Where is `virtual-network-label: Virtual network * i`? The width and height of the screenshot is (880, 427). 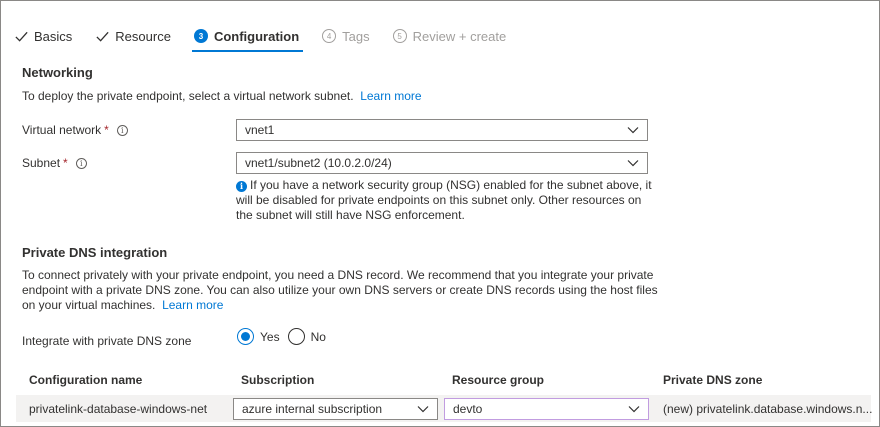
virtual-network-label: Virtual network * i is located at coordinates (75, 130).